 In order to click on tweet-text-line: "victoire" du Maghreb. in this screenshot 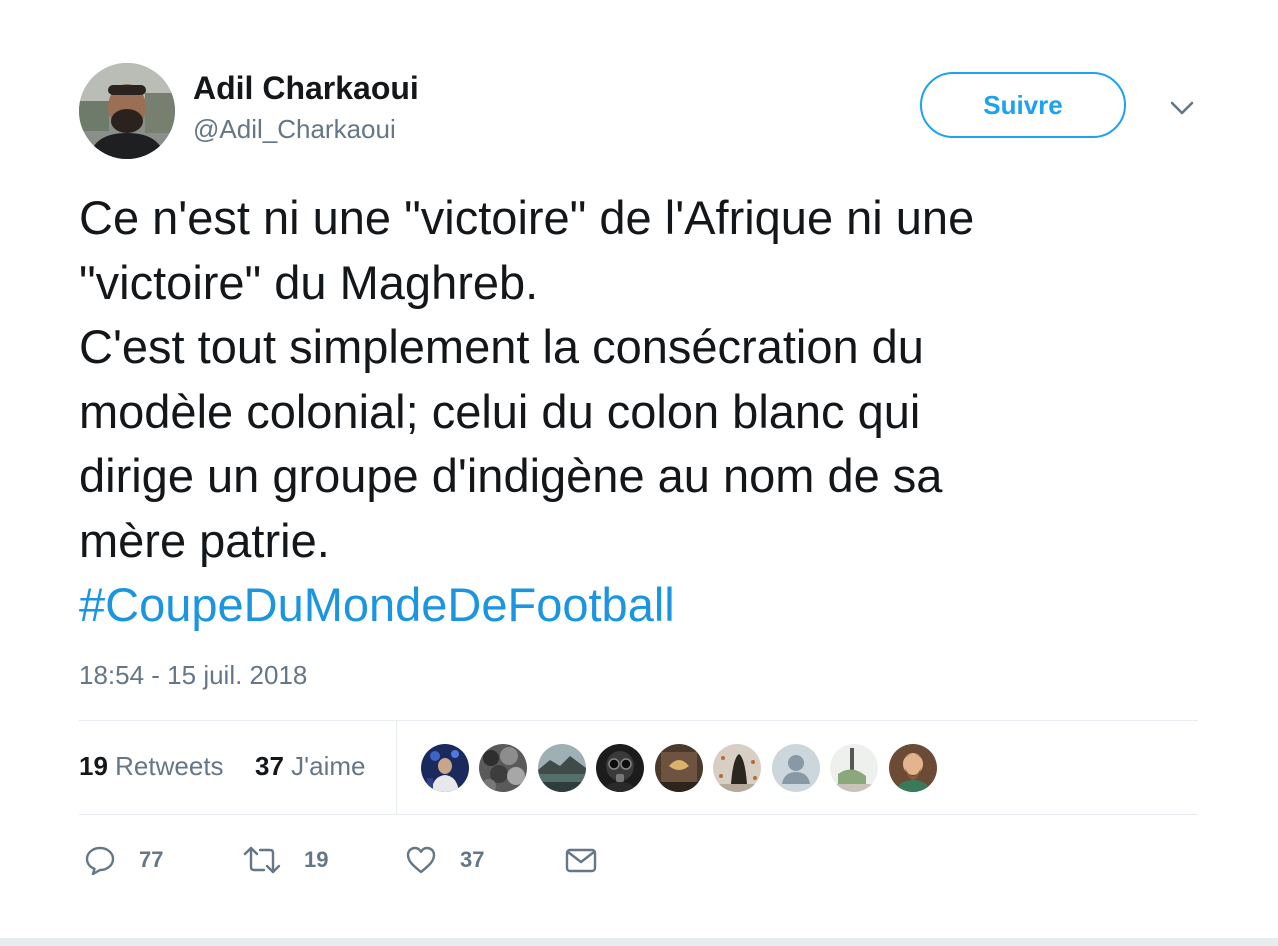, I will do `click(309, 282)`.